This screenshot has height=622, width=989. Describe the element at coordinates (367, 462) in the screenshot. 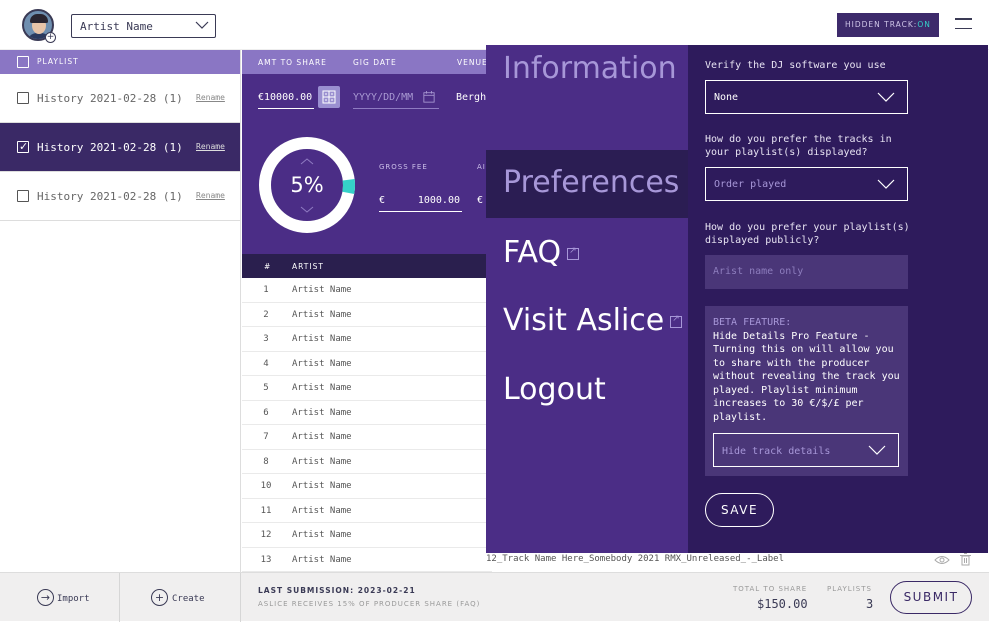

I see `track-row: 8 Artist Name` at that location.